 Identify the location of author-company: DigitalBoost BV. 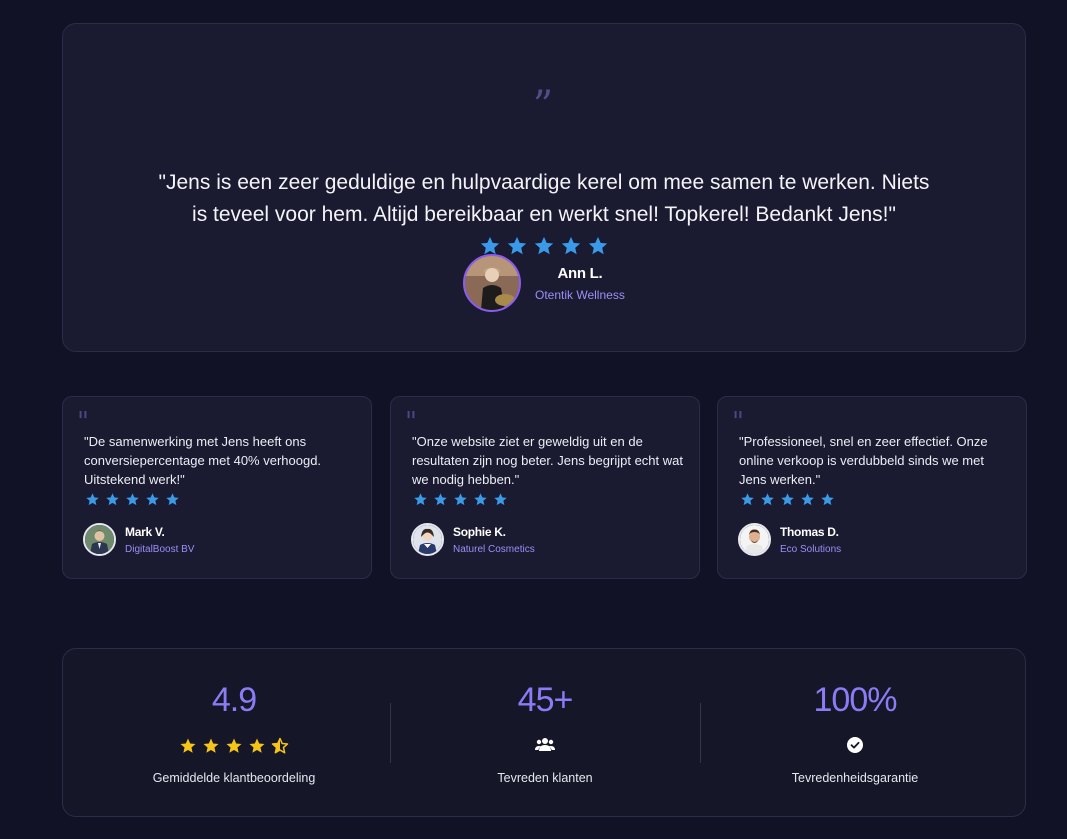
(160, 549).